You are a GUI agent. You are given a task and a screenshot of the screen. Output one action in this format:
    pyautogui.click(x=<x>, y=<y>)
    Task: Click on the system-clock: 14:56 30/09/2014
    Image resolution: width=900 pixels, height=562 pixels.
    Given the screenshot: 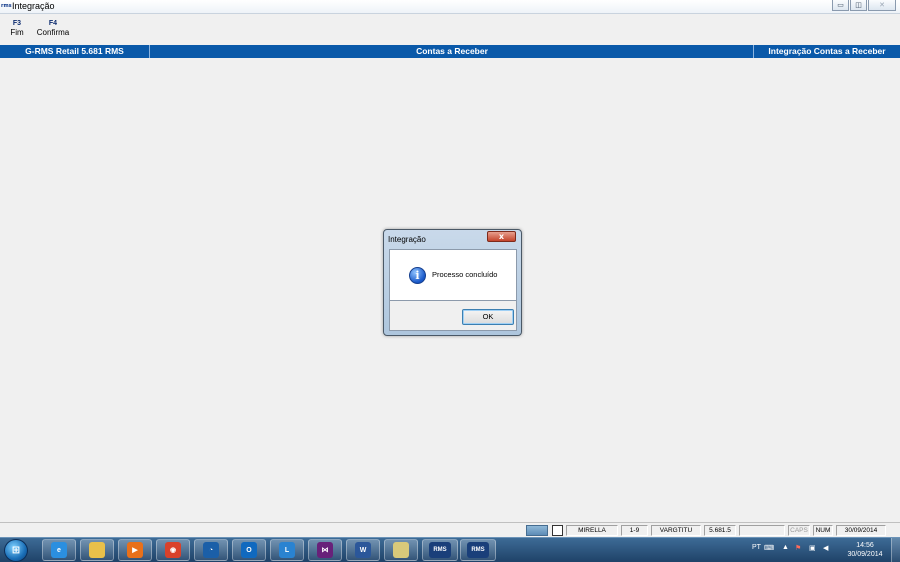 What is the action you would take?
    pyautogui.click(x=865, y=550)
    